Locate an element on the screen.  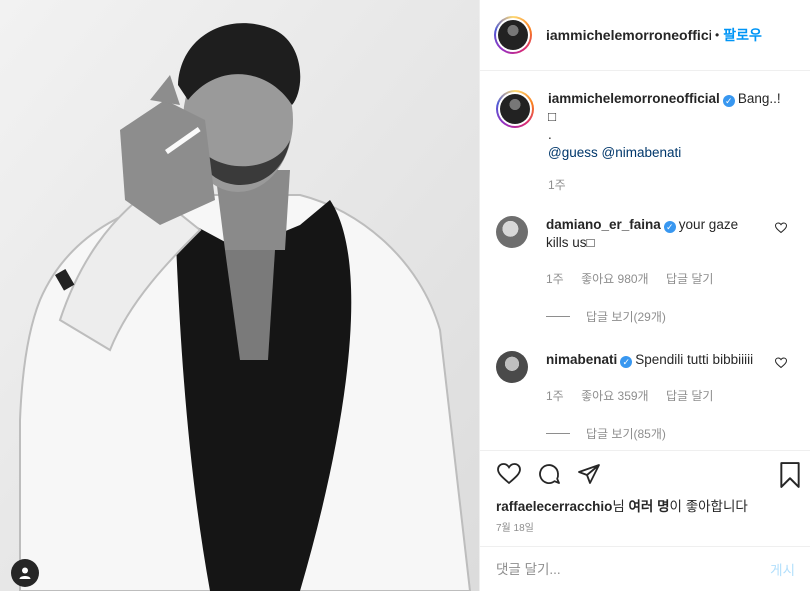
comment-text: Spendili tutti bibbiiiii is located at coordinates (694, 359).